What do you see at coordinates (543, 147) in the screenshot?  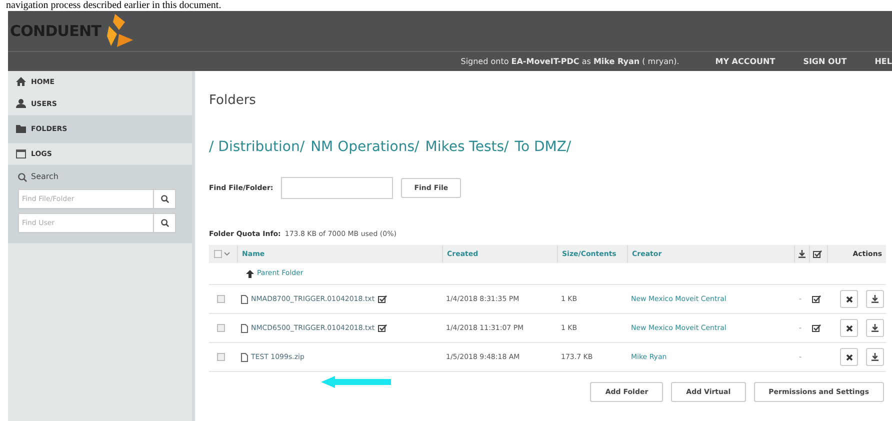 I see `breadcrumb-link: To DMZ/` at bounding box center [543, 147].